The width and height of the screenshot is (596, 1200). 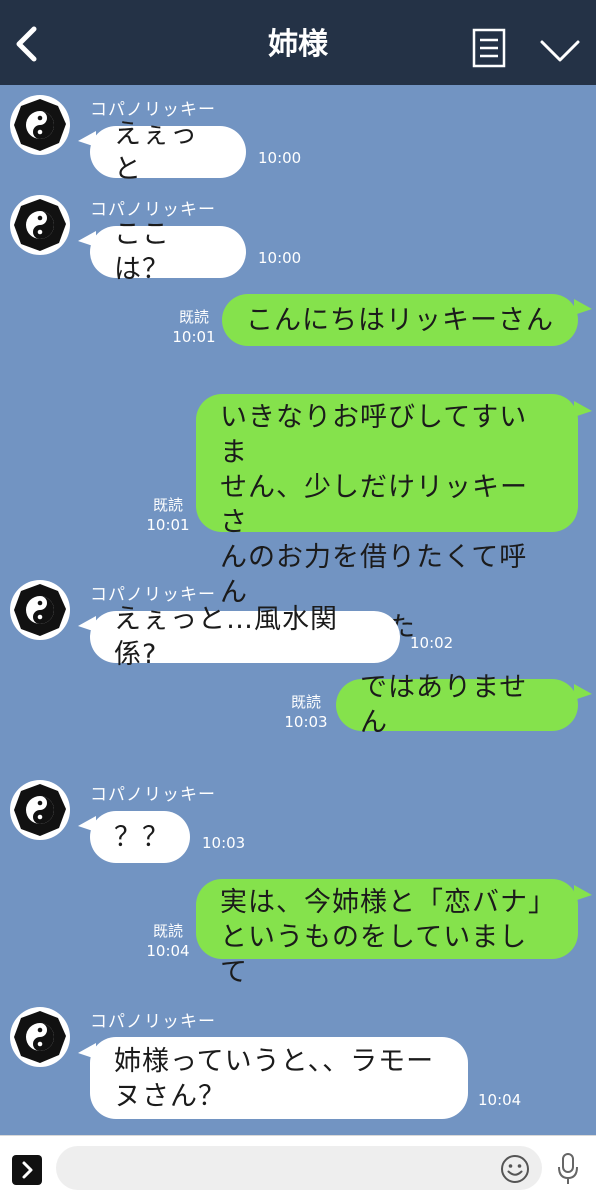 I want to click on chevron-down-icon, so click(x=560, y=51).